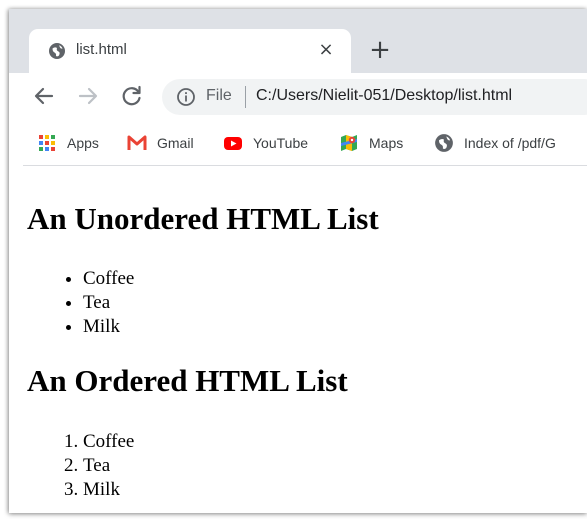  I want to click on forward-arrow-icon, so click(88, 96).